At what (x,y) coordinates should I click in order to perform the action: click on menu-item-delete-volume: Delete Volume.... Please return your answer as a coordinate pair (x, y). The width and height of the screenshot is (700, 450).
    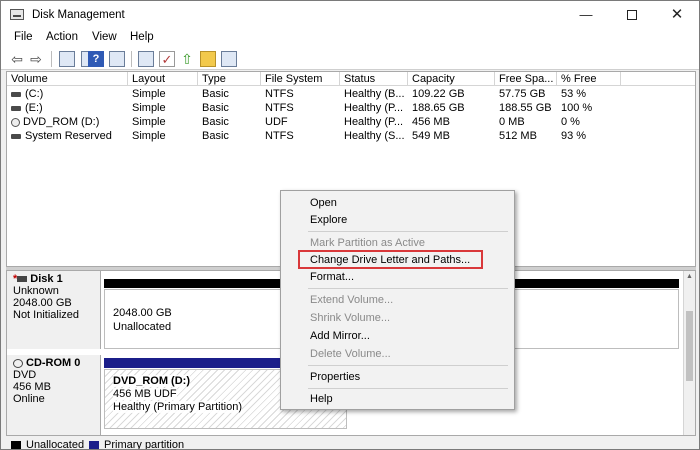
    Looking at the image, I should click on (350, 354).